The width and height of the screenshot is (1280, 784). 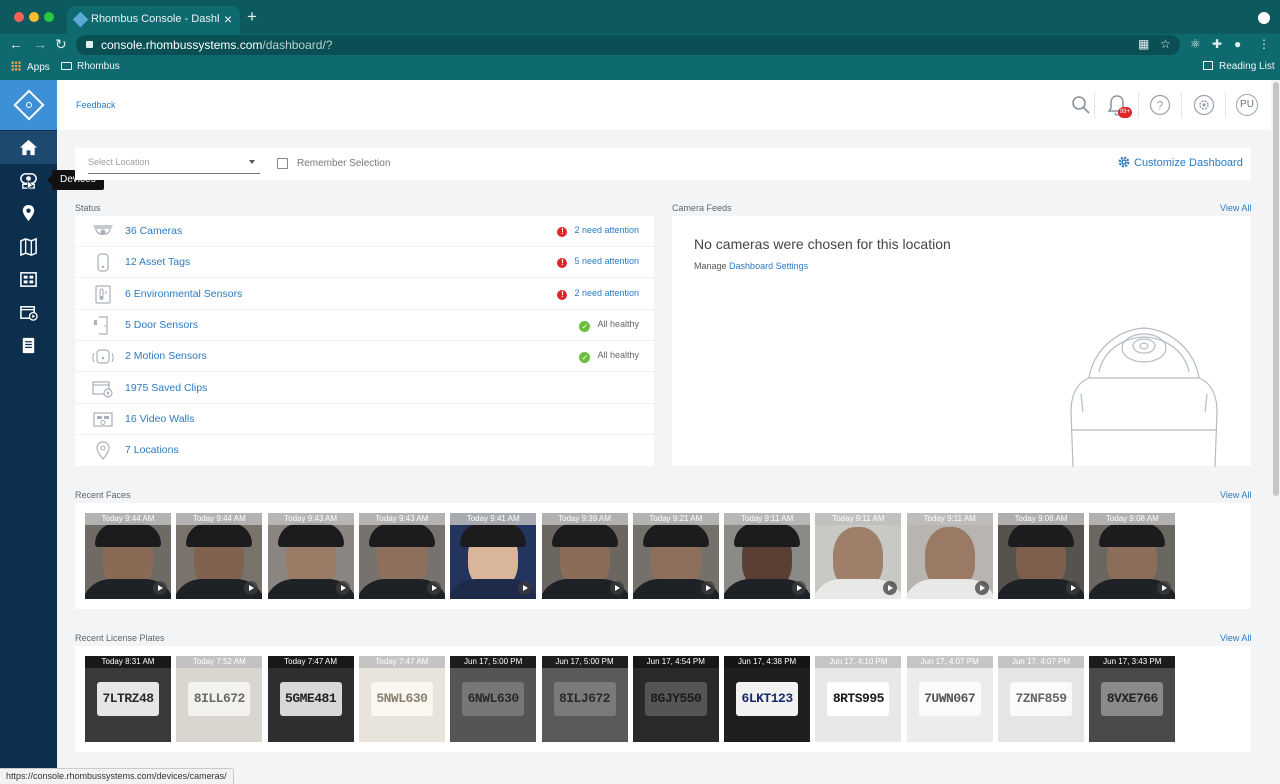 I want to click on back-icon: ←, so click(x=16, y=44).